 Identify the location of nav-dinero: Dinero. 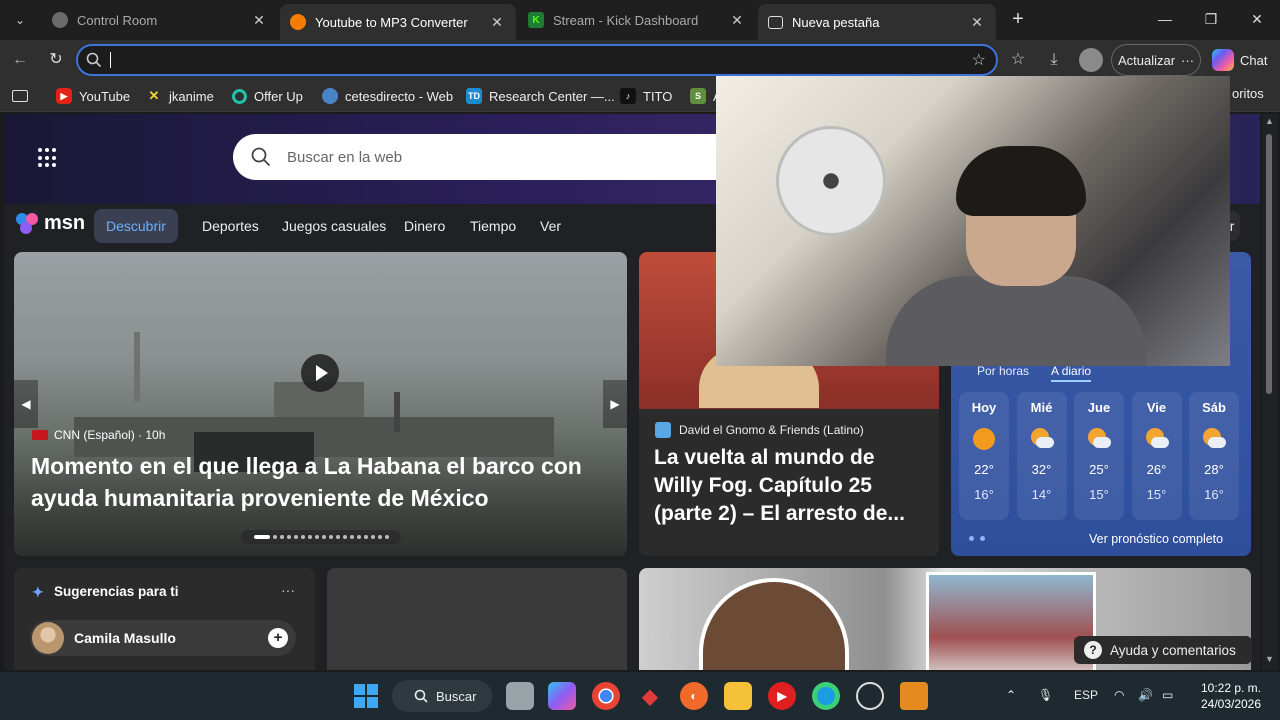
(424, 226).